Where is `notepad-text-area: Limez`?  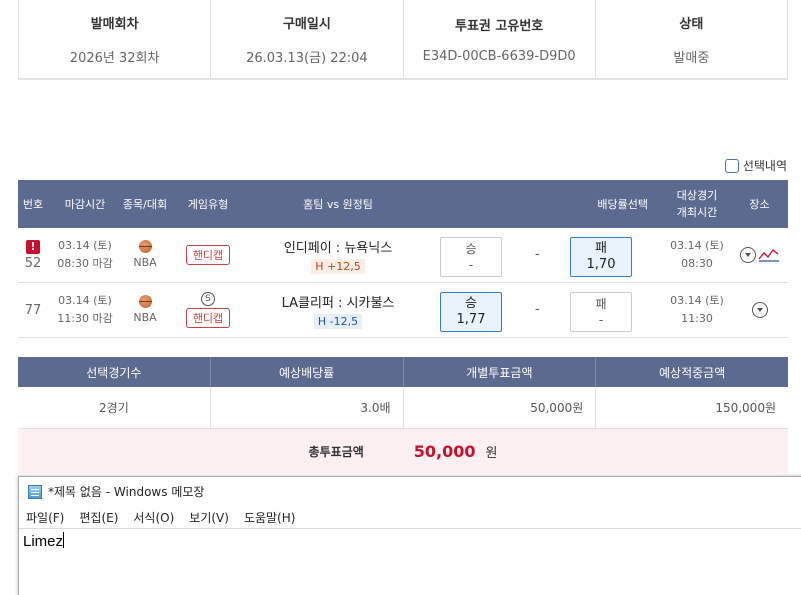
notepad-text-area: Limez is located at coordinates (410, 561).